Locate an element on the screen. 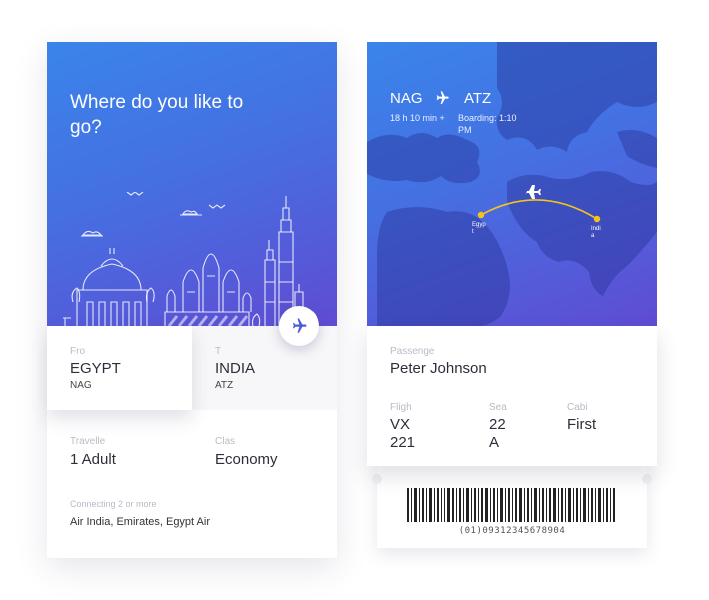 The image size is (709, 600). connecting-value: Air India, Emirates, Egypt Air is located at coordinates (140, 522).